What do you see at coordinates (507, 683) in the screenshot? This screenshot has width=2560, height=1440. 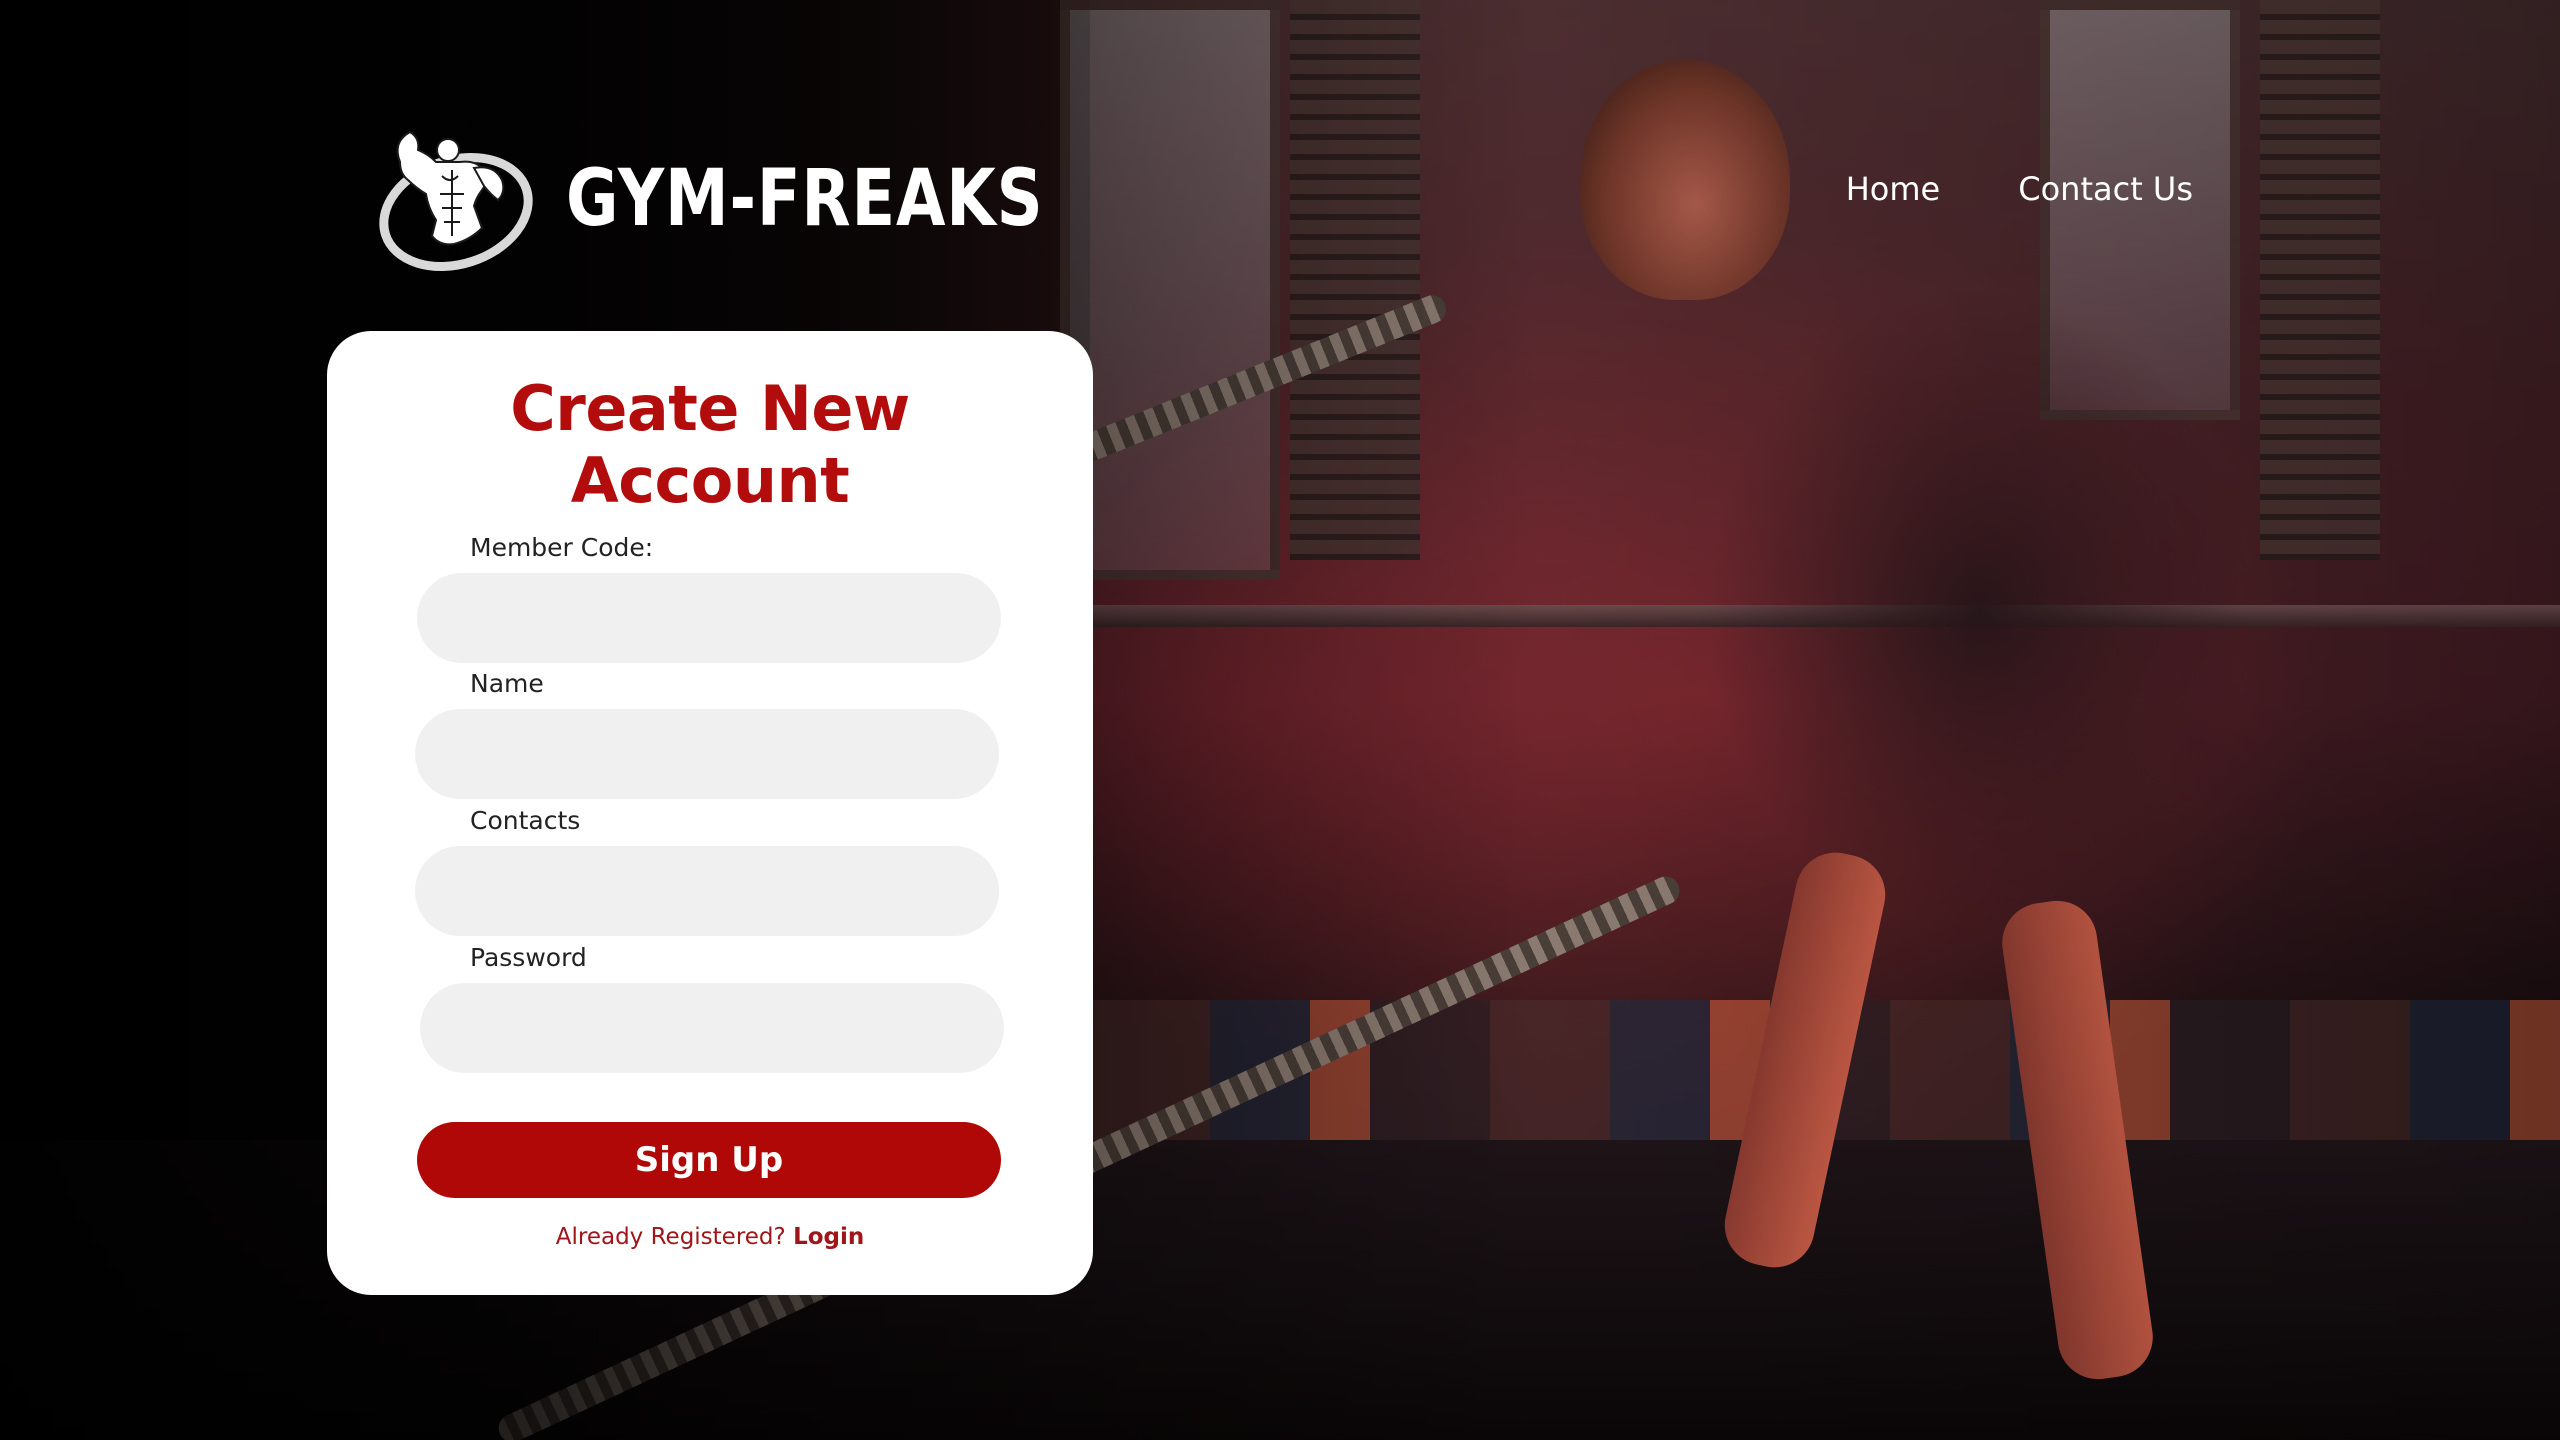 I see `name-label: Name` at bounding box center [507, 683].